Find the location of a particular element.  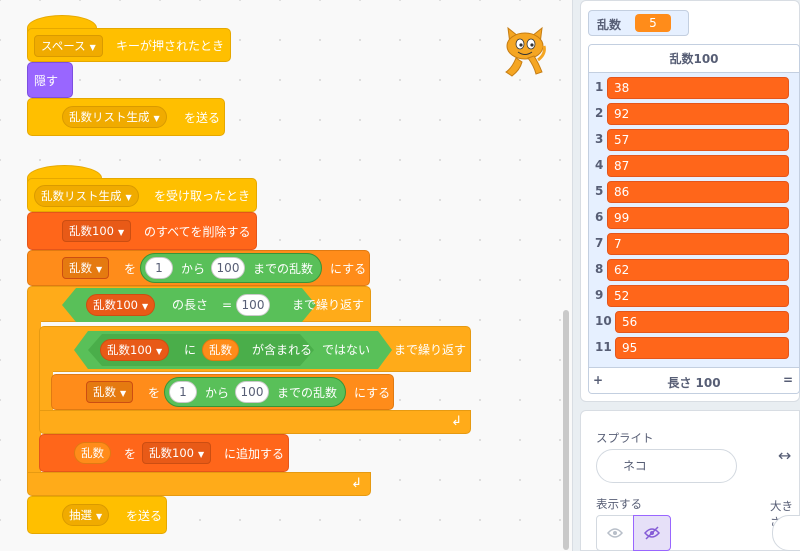

variable-name: 乱数 is located at coordinates (609, 25).